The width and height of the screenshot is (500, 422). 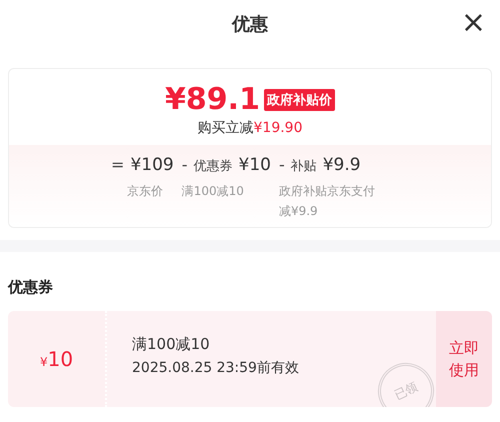 I want to click on coupon-condition: 满100减10, so click(x=171, y=344).